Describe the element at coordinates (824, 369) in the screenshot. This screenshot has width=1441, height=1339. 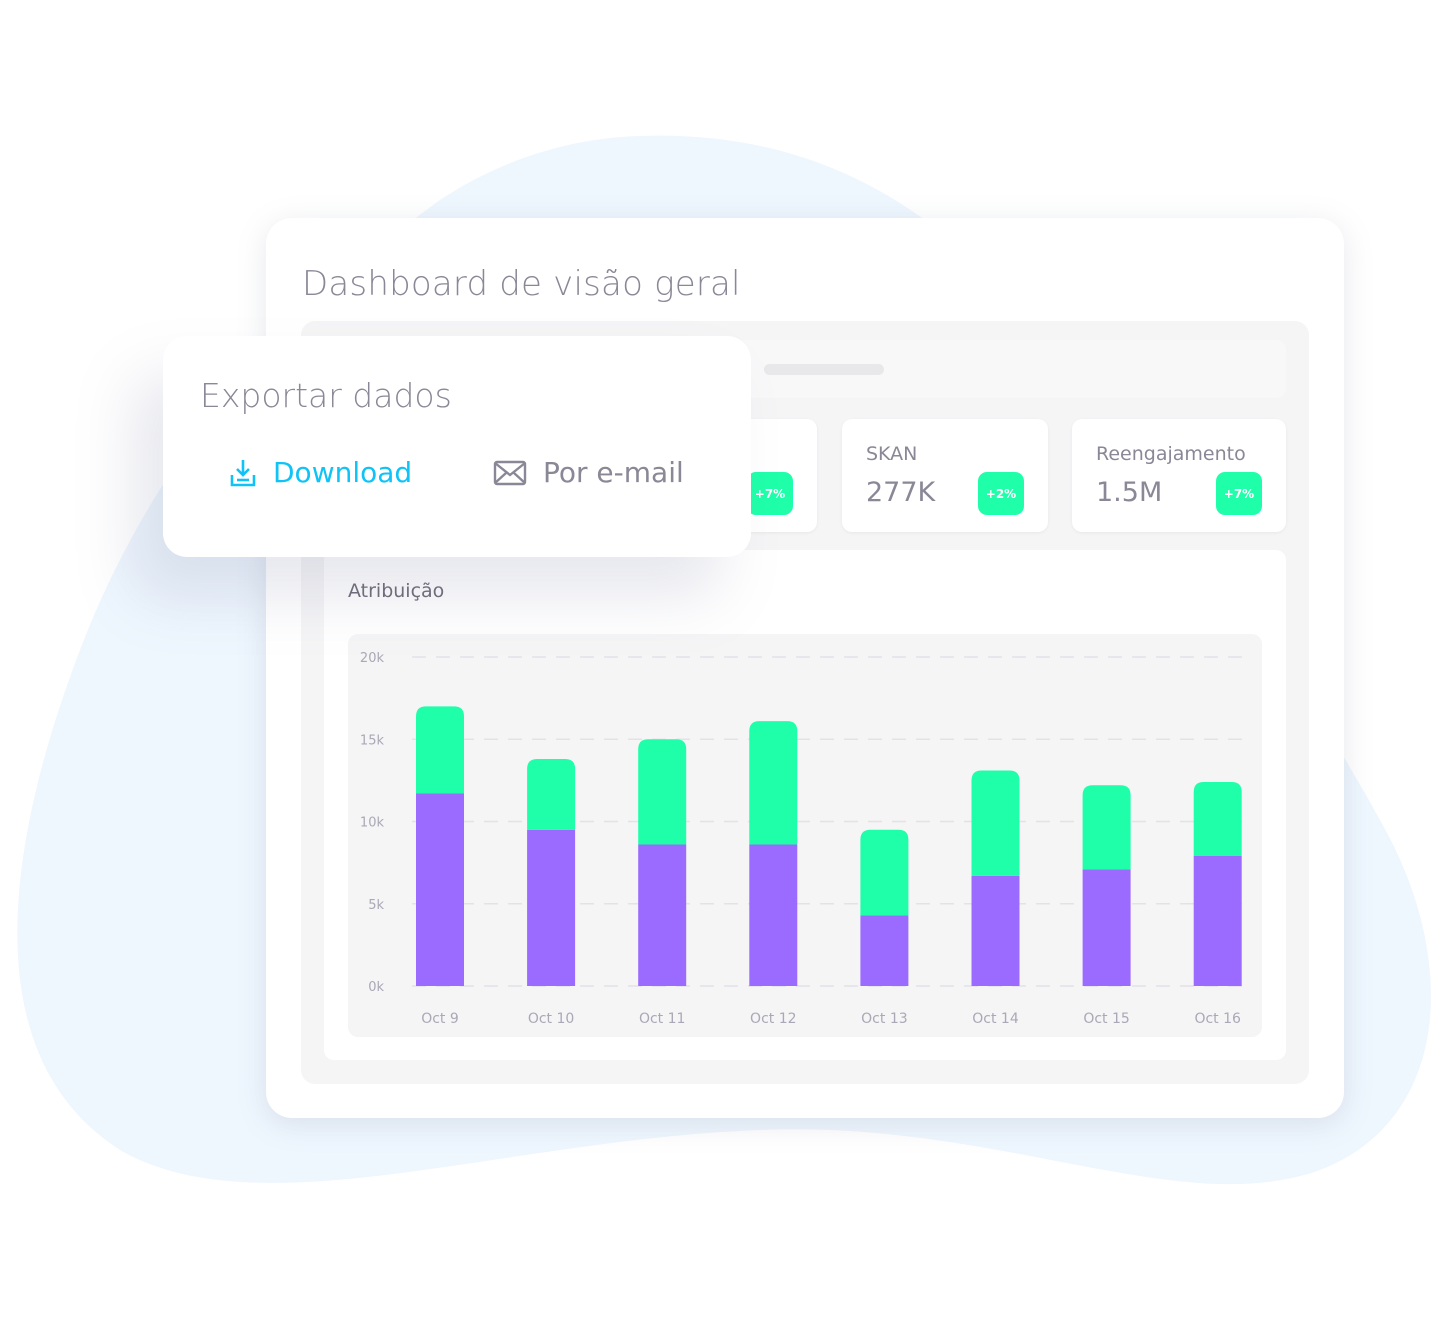
I see `skeleton-placeholder` at that location.